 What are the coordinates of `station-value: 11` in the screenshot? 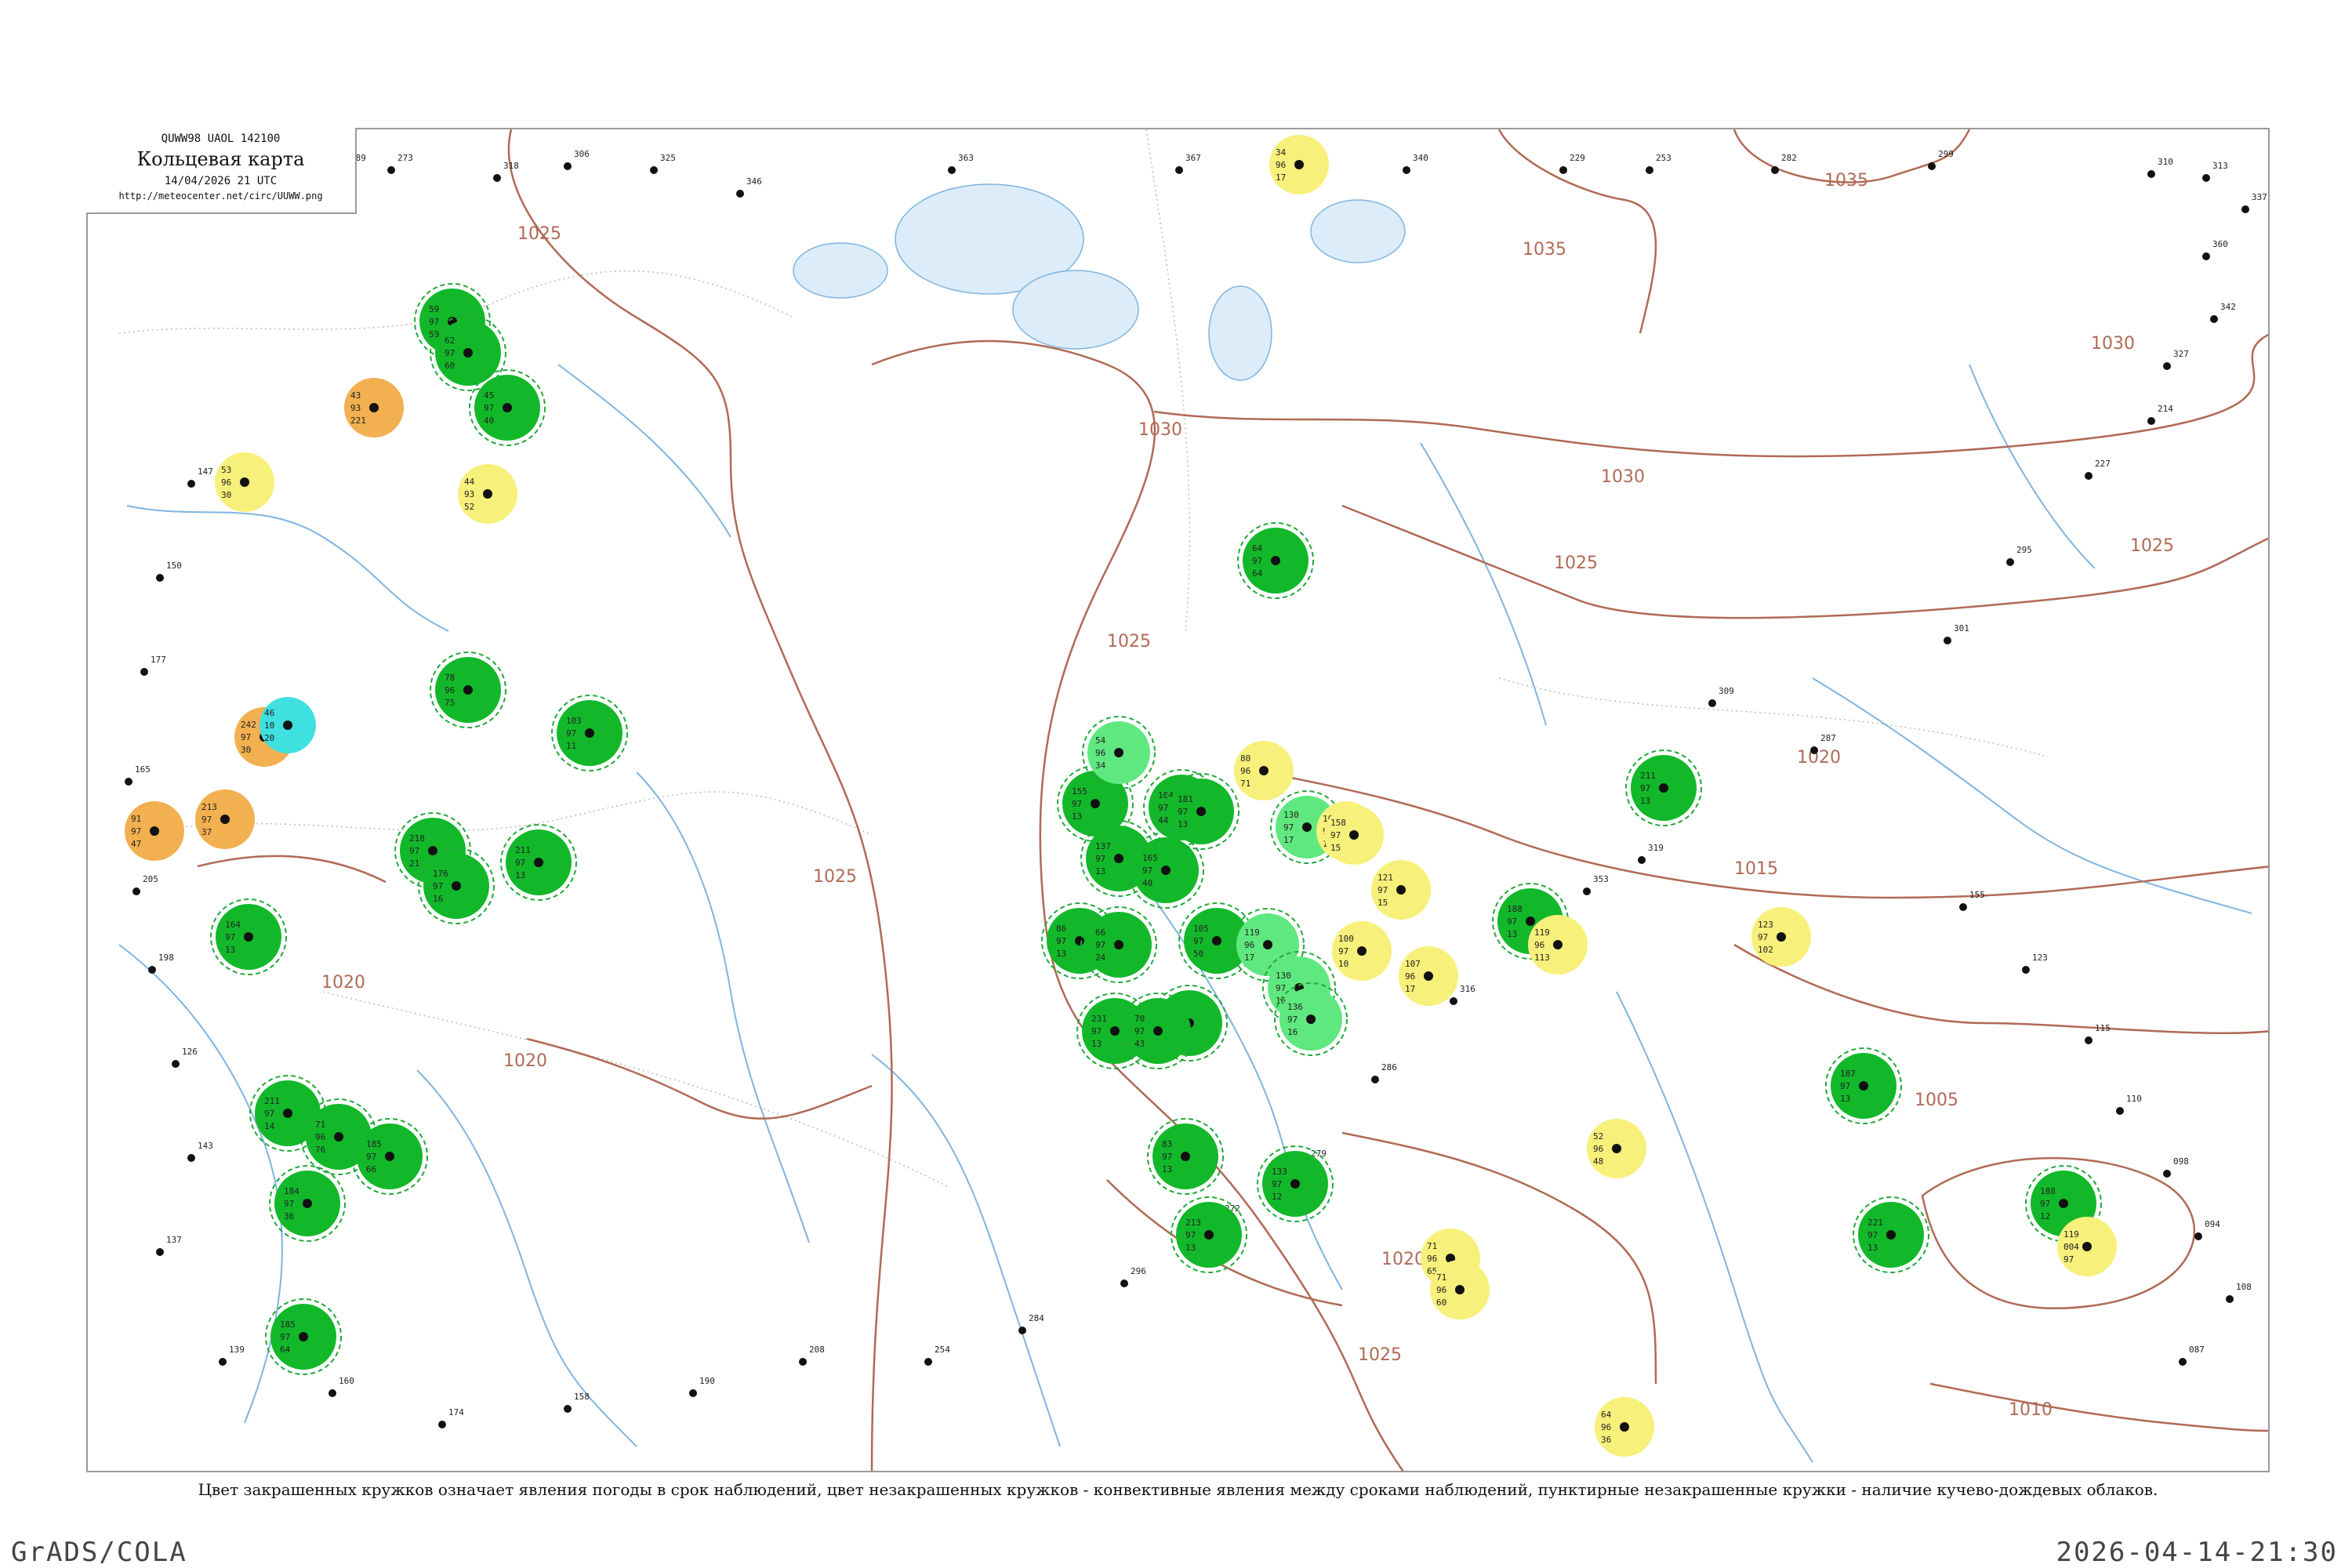 It's located at (571, 746).